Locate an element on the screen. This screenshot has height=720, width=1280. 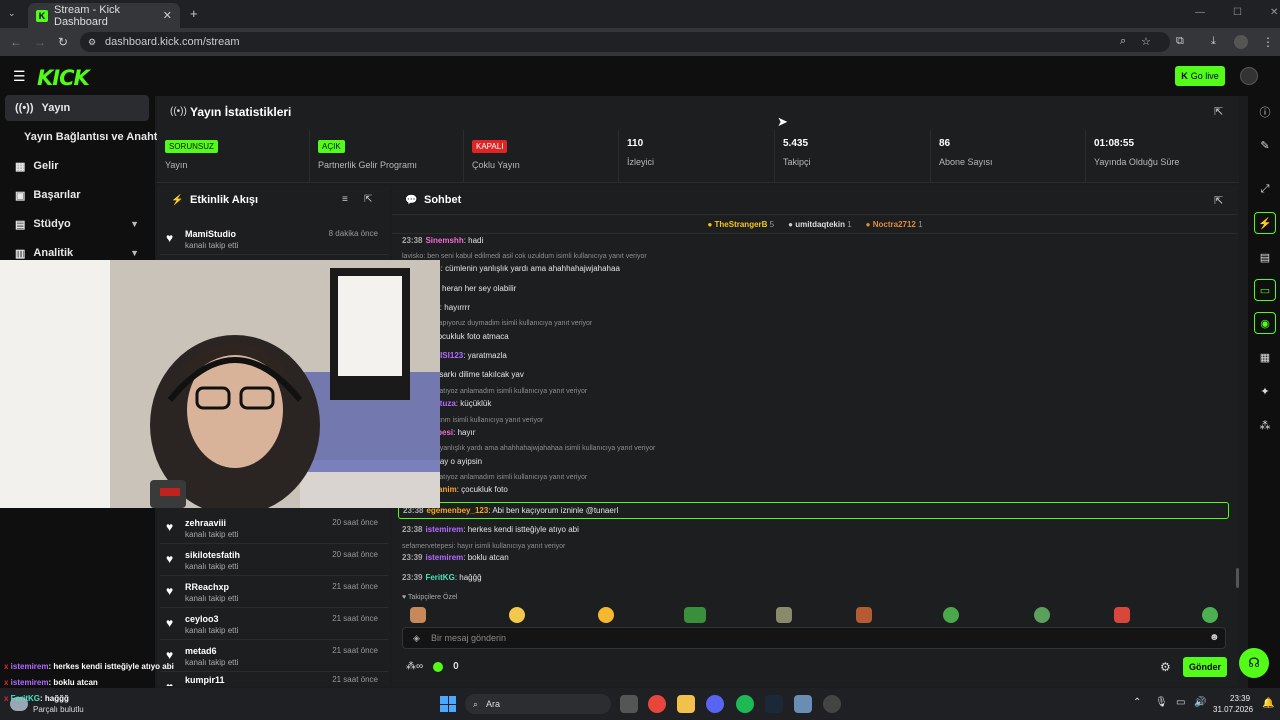
hamburger-menu-icon: ☰ is located at coordinates (19, 76).